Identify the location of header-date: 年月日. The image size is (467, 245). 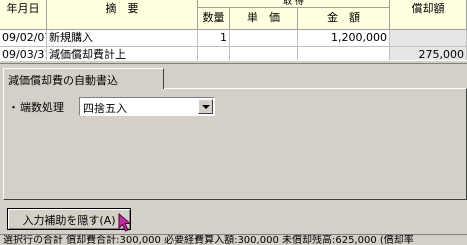
(23, 15).